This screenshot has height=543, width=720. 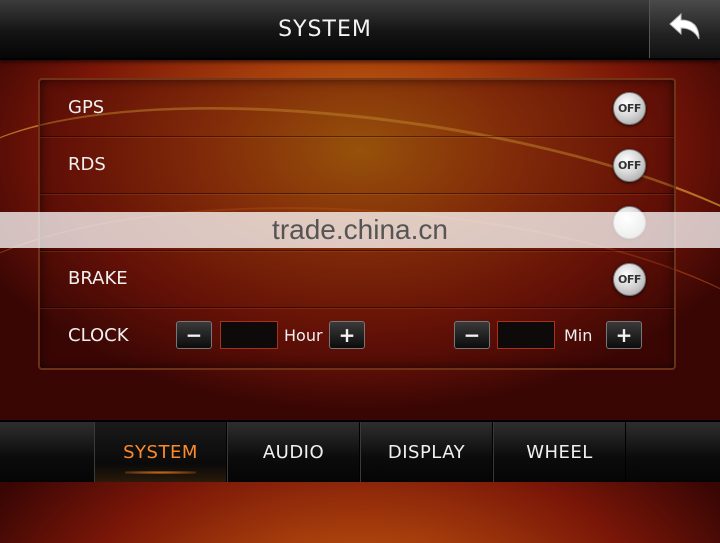 What do you see at coordinates (629, 108) in the screenshot?
I see `gps-toggle: OFF` at bounding box center [629, 108].